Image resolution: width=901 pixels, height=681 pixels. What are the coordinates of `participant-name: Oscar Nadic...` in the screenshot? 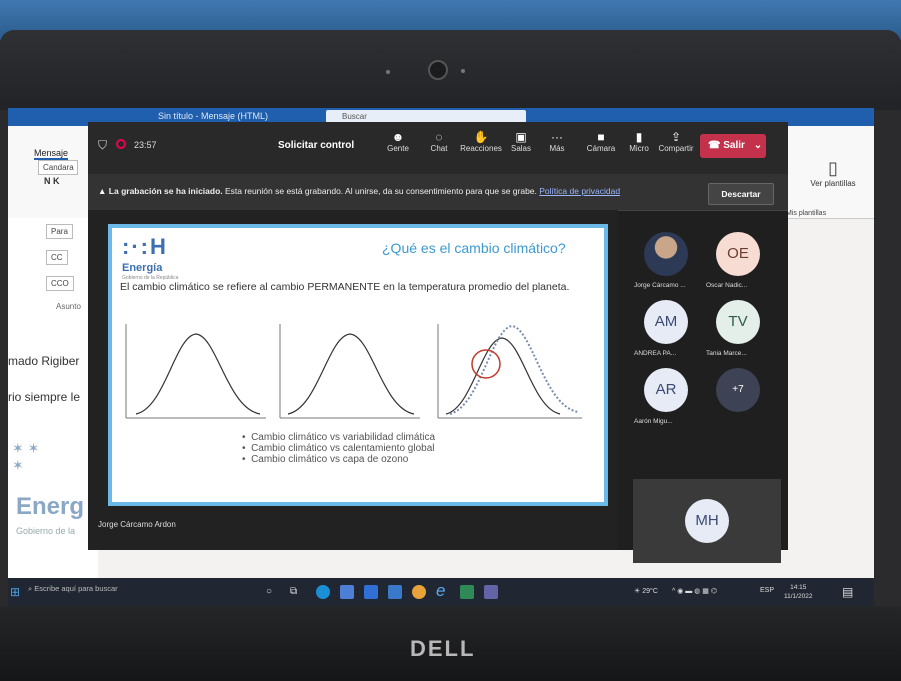 It's located at (727, 285).